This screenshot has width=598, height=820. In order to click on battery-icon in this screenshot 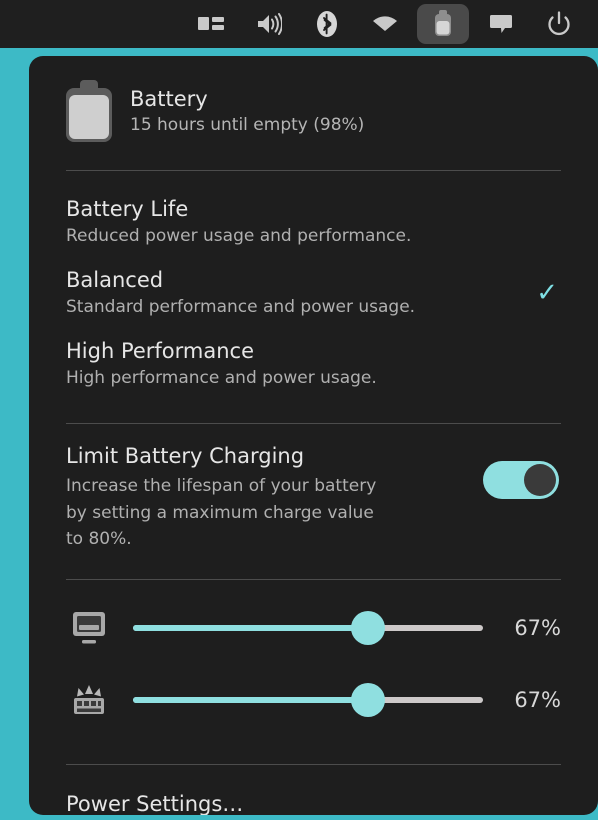, I will do `click(443, 24)`.